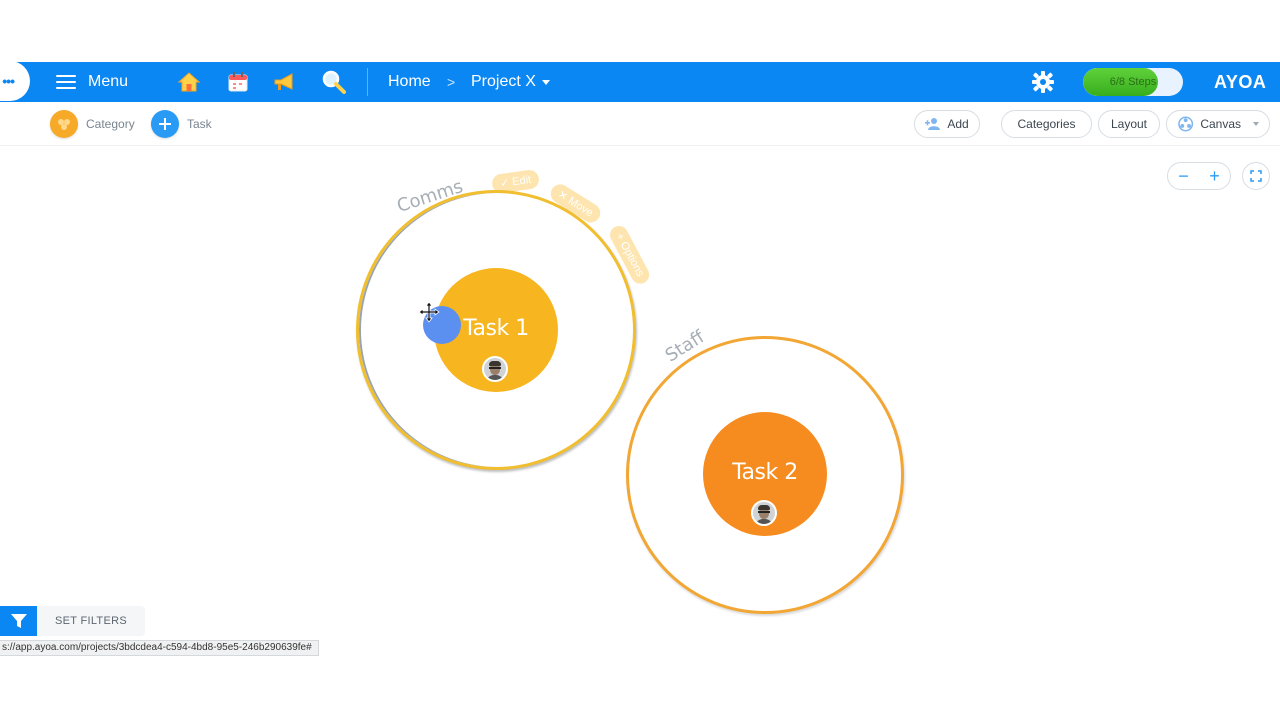 This screenshot has height=720, width=1280. I want to click on project-name: Project X, so click(503, 81).